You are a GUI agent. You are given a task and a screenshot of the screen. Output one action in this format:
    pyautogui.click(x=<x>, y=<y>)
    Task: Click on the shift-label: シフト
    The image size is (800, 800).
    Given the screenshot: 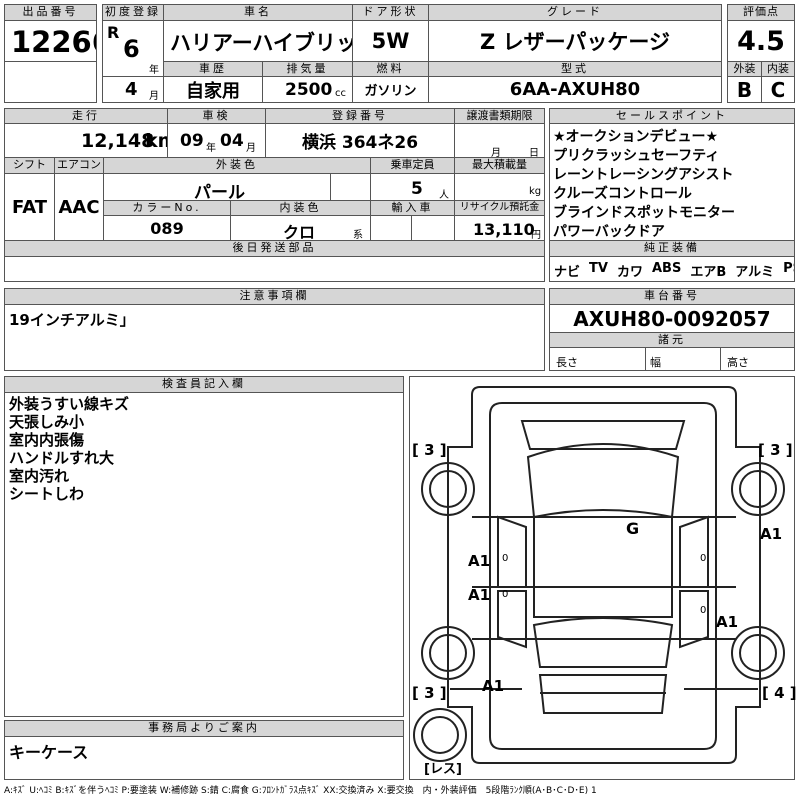 What is the action you would take?
    pyautogui.click(x=29, y=165)
    